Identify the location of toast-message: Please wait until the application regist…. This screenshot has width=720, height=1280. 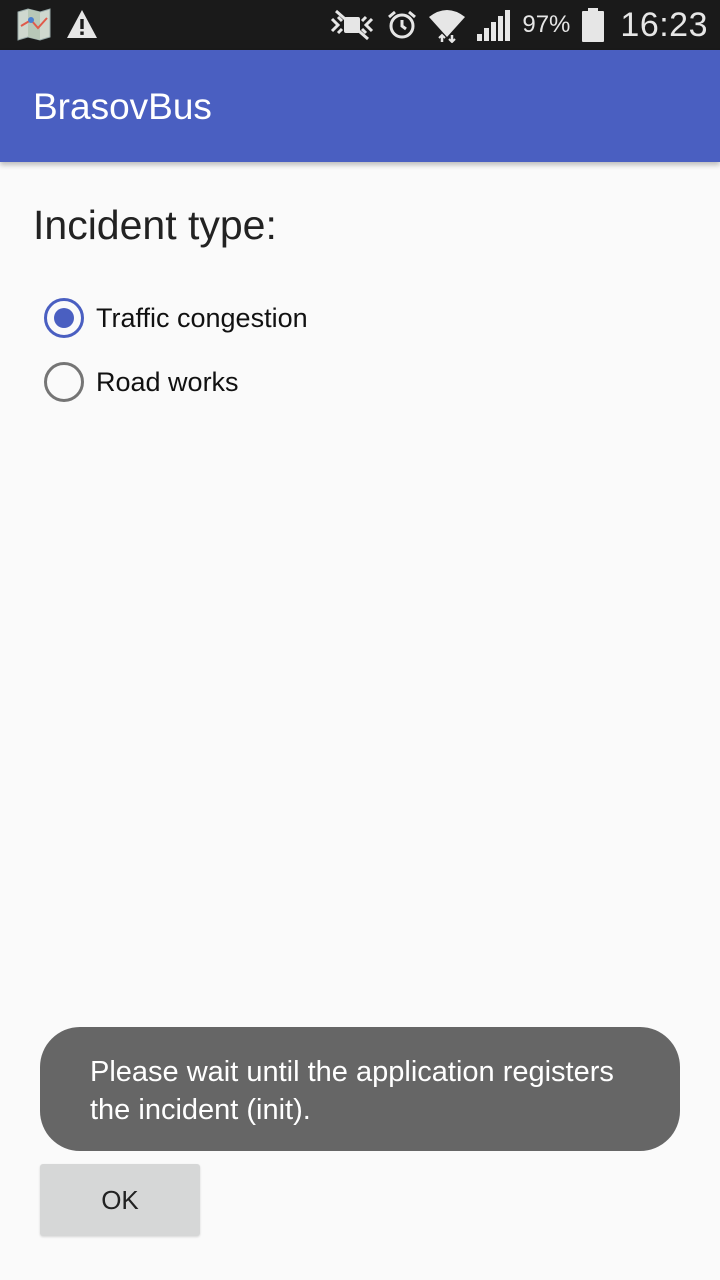
(360, 1089).